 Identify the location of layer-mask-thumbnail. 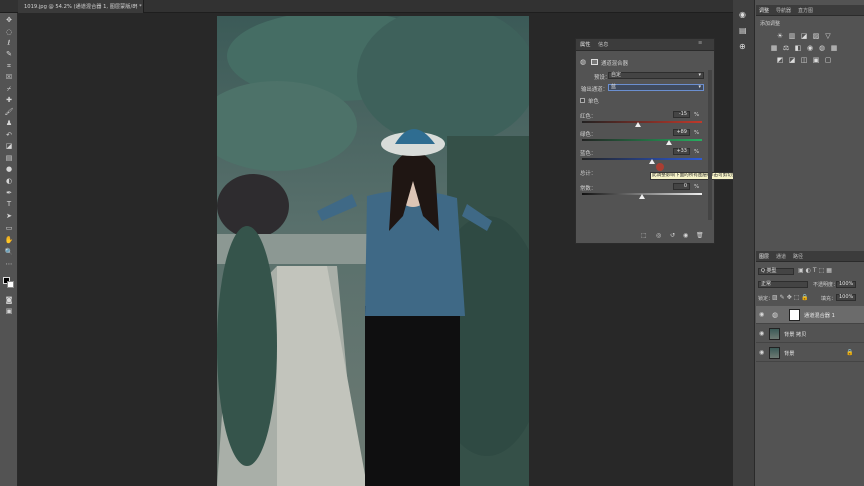
(794, 315).